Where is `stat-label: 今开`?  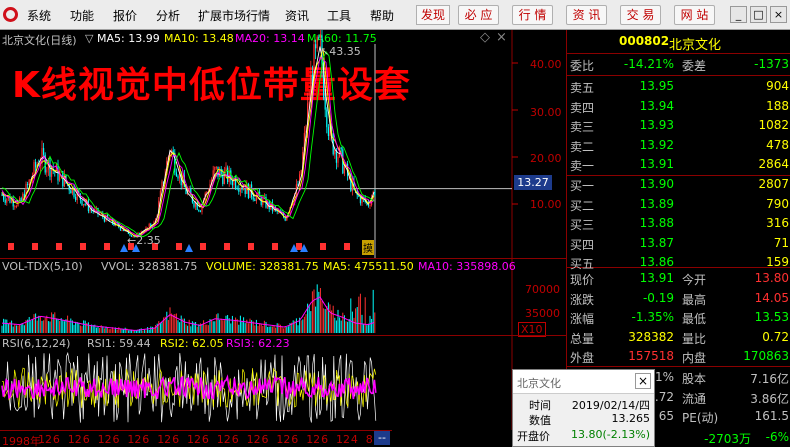 stat-label: 今开 is located at coordinates (694, 280).